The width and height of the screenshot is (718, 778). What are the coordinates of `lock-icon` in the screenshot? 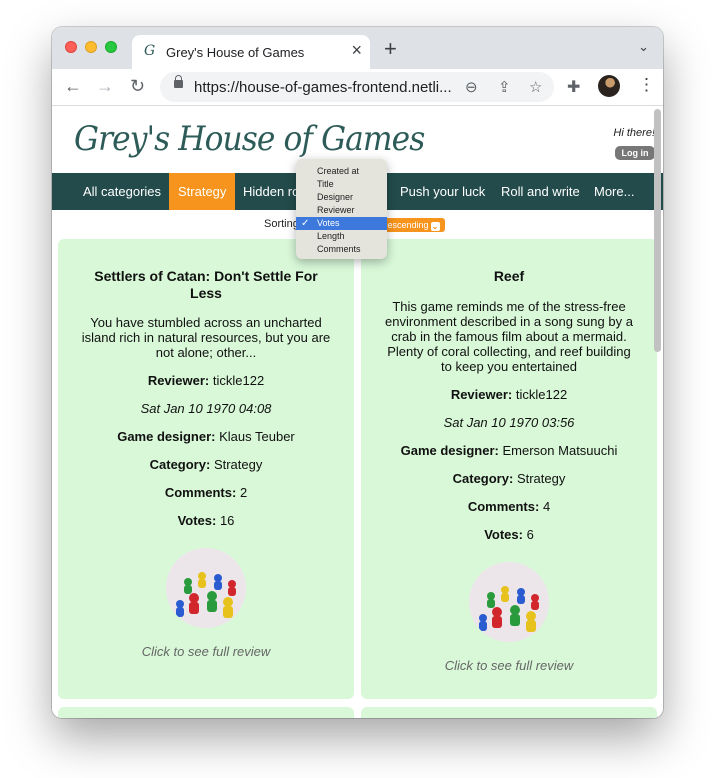 It's located at (178, 81).